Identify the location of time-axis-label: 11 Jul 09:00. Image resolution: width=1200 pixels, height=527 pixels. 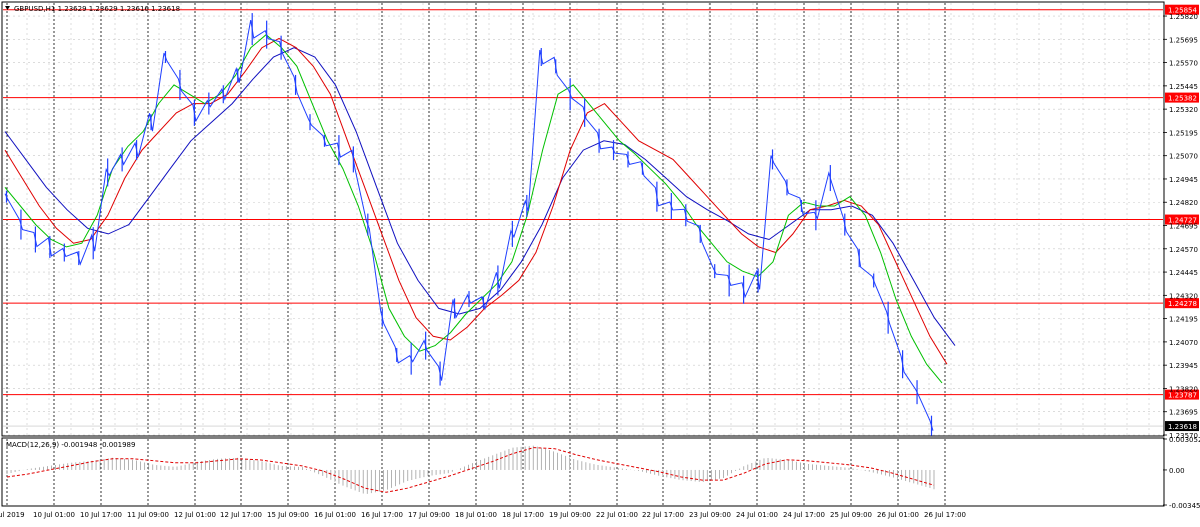
(148, 515).